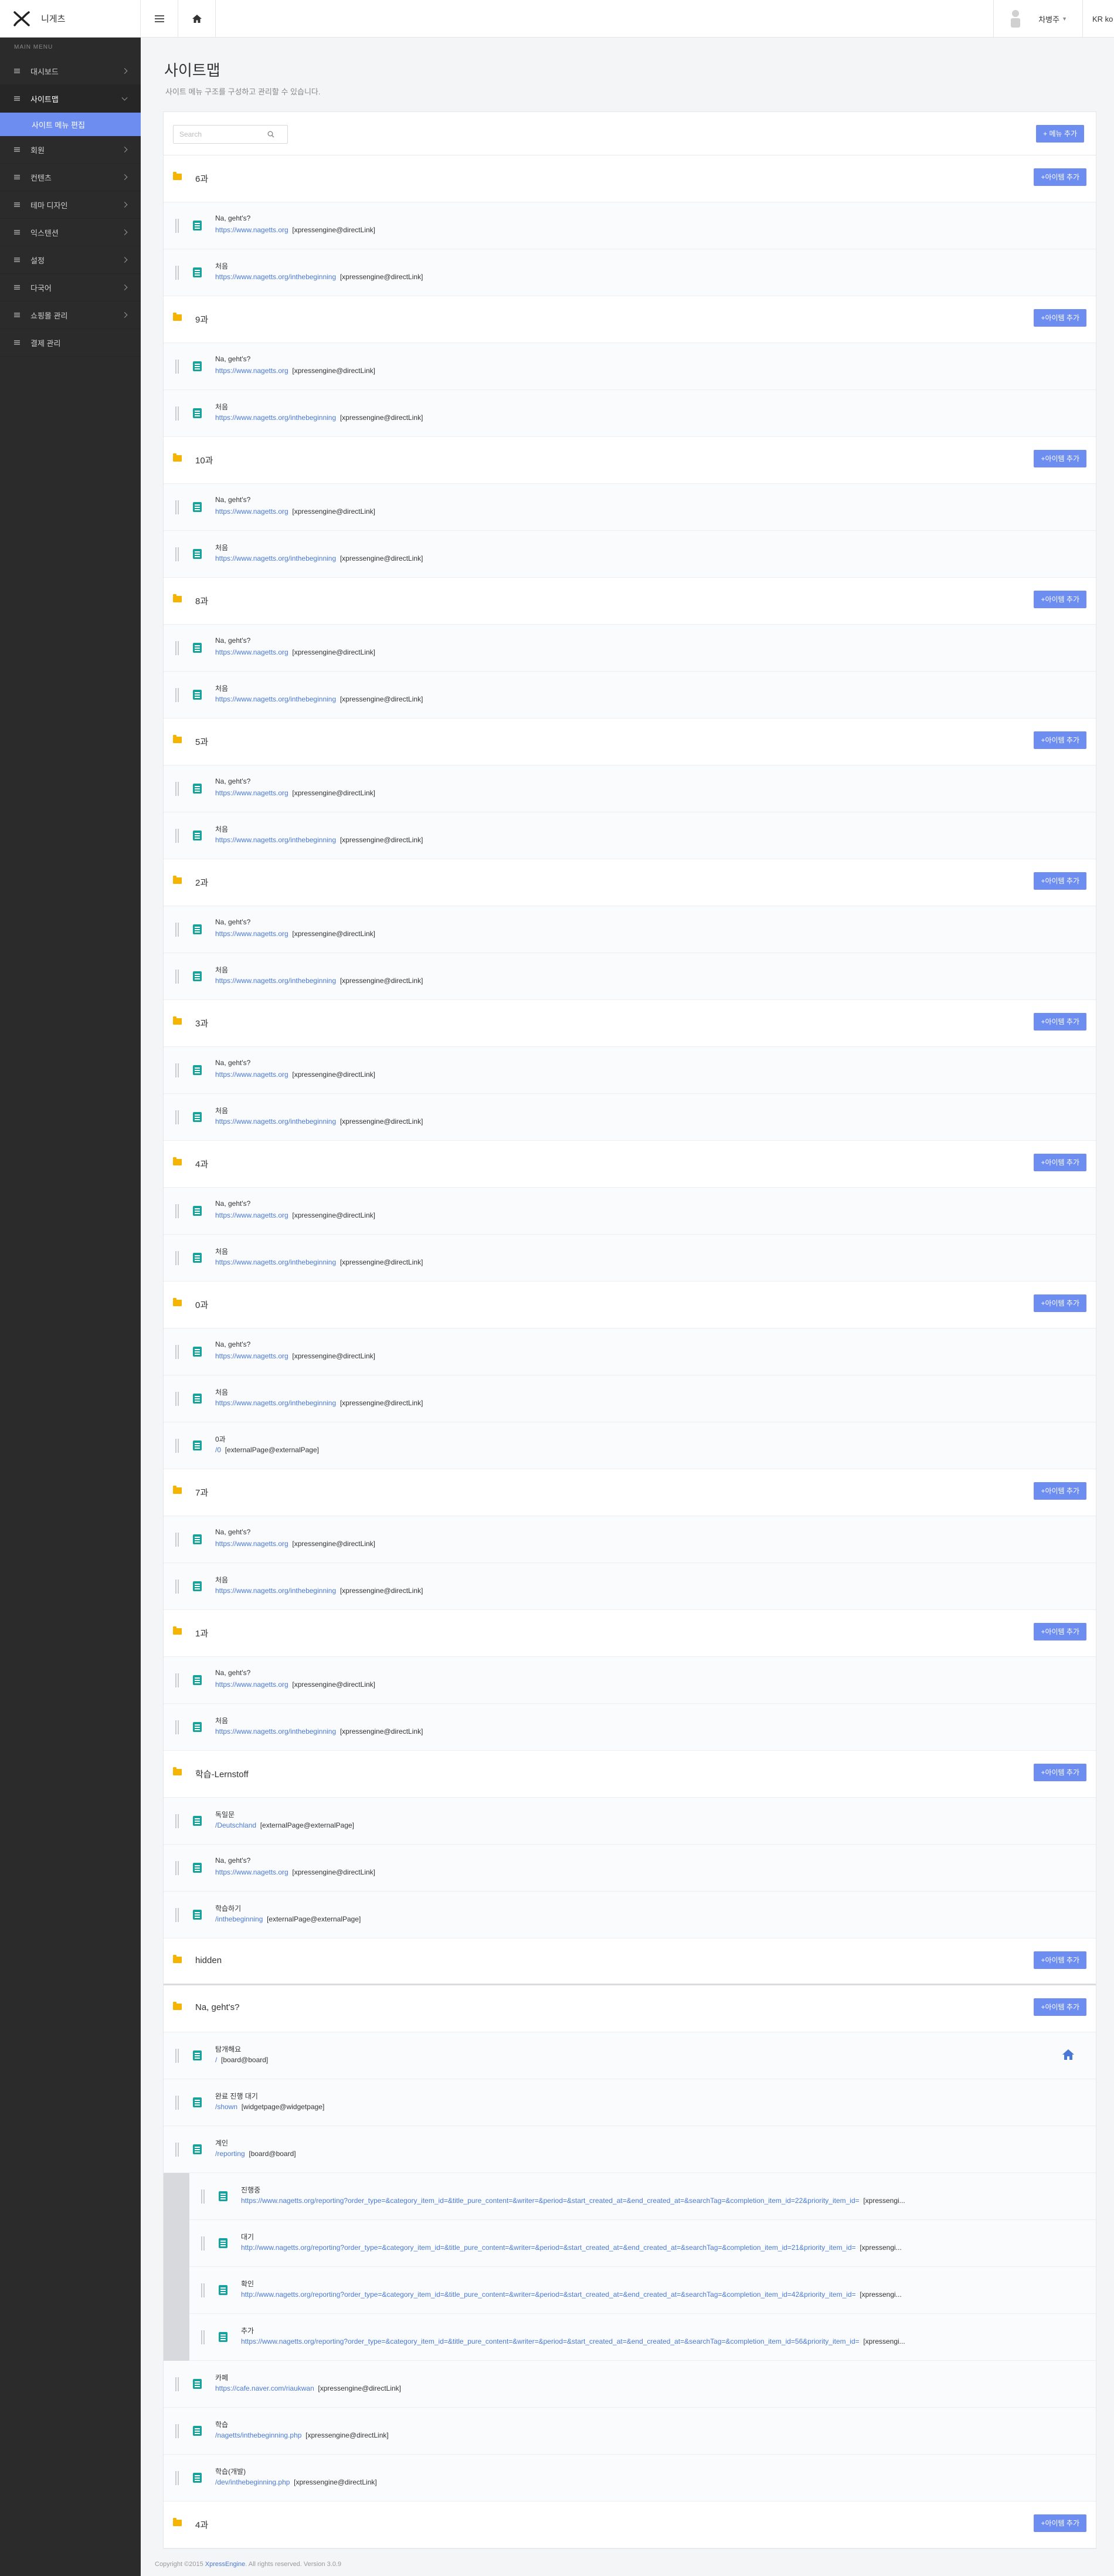 Image resolution: width=1114 pixels, height=2576 pixels. What do you see at coordinates (630, 2102) in the screenshot?
I see `menu-item-row: 완료 진행 대기/shown [widgetpage@widgetpage]` at bounding box center [630, 2102].